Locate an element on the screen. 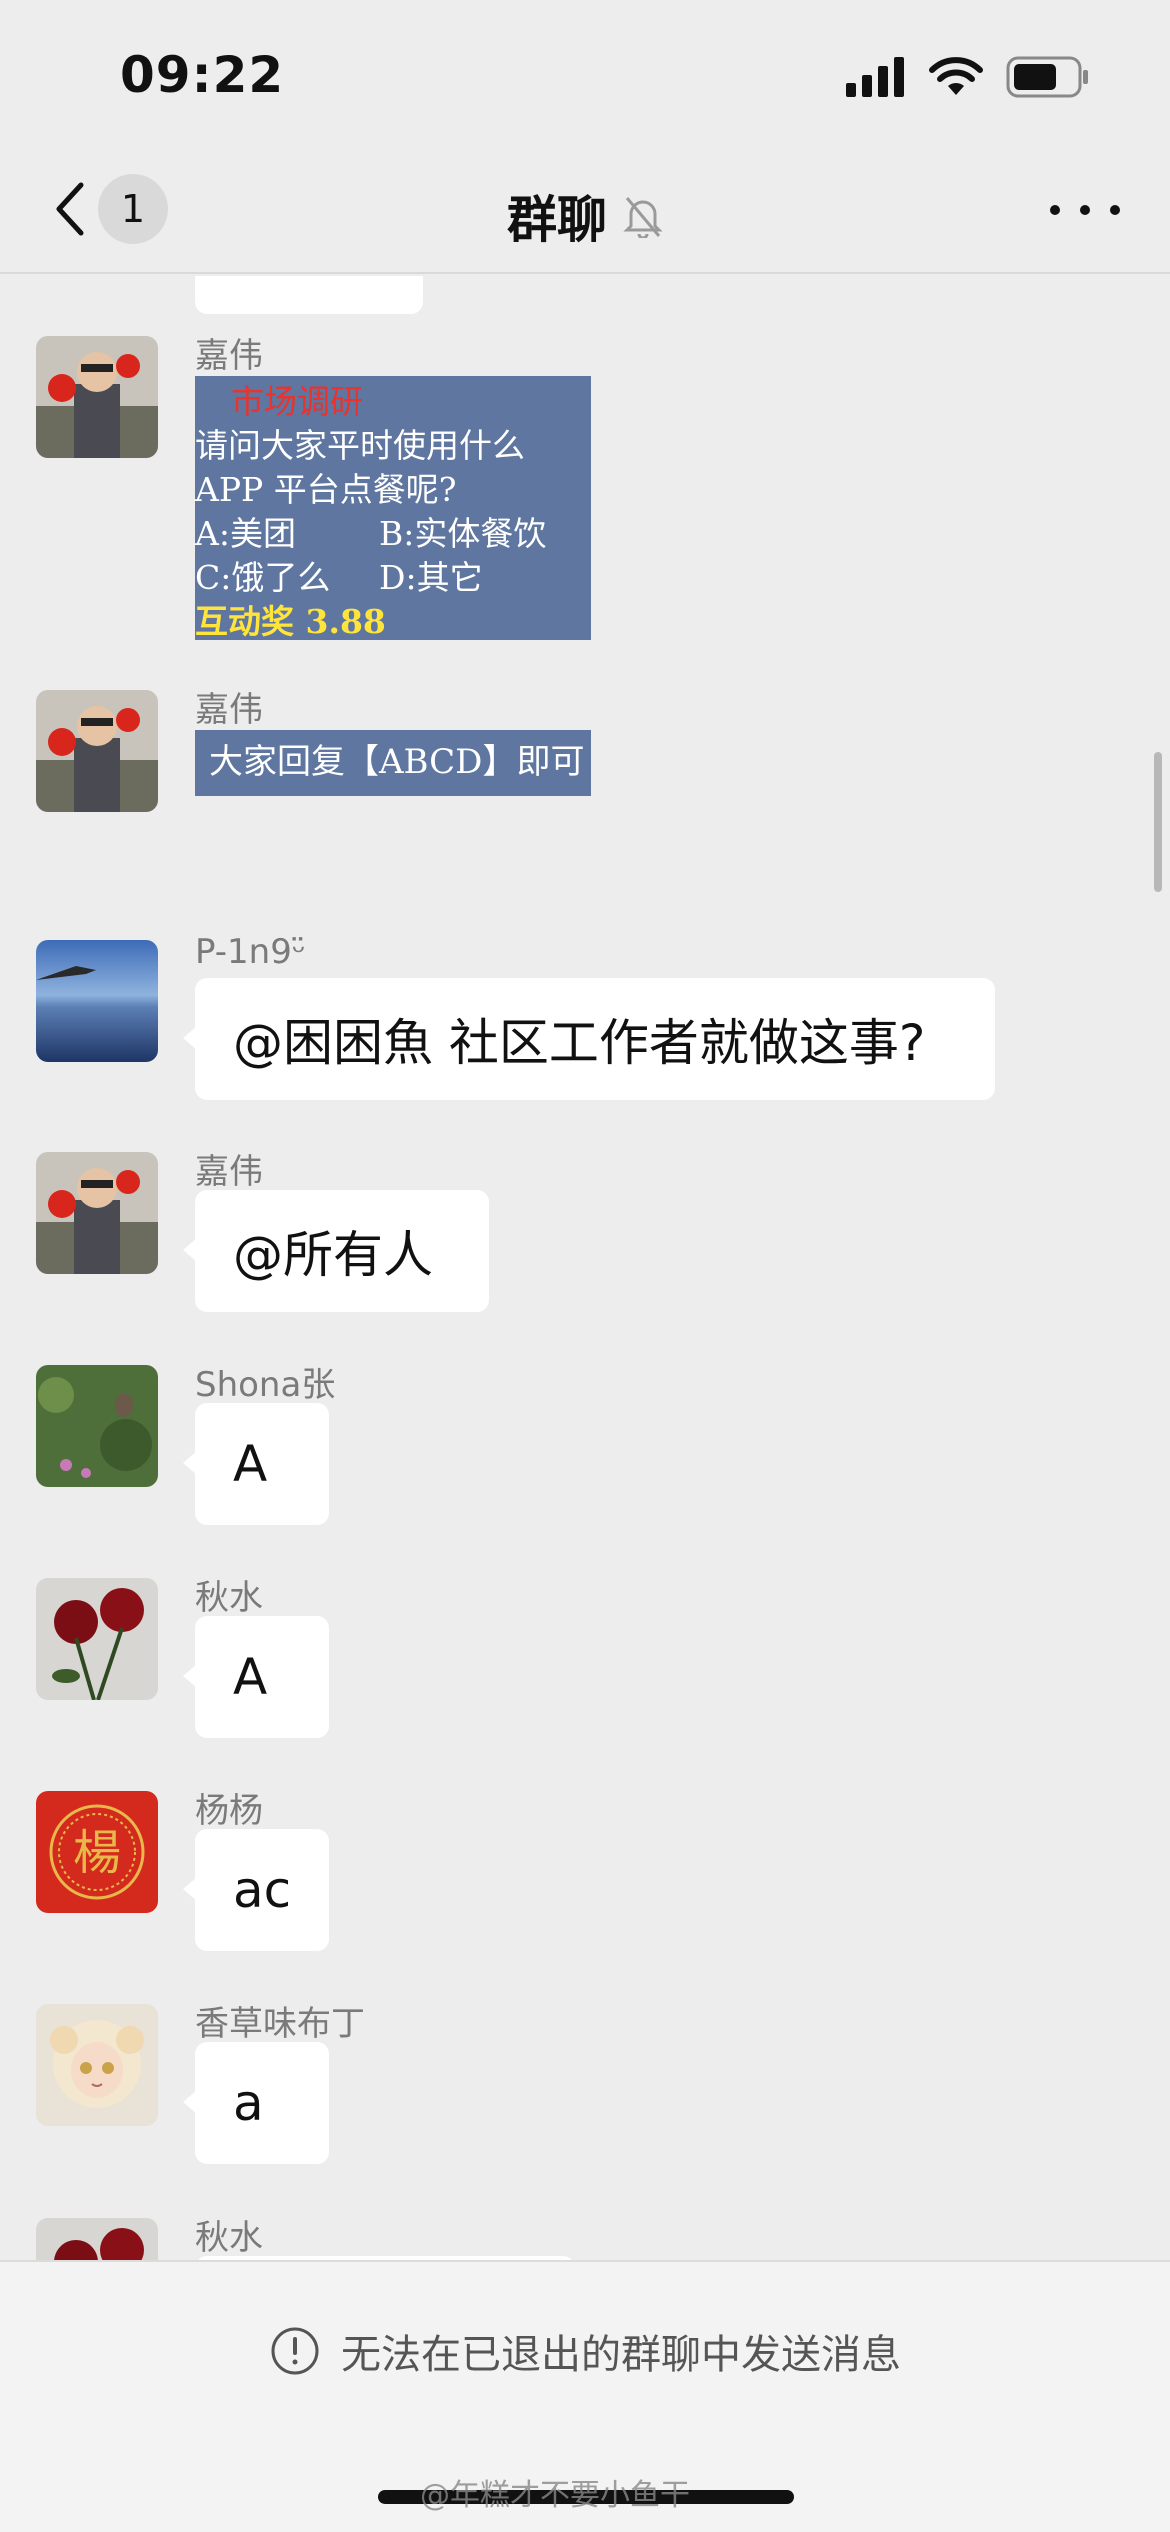  card-reward: 互动奖 3.88 is located at coordinates (290, 621).